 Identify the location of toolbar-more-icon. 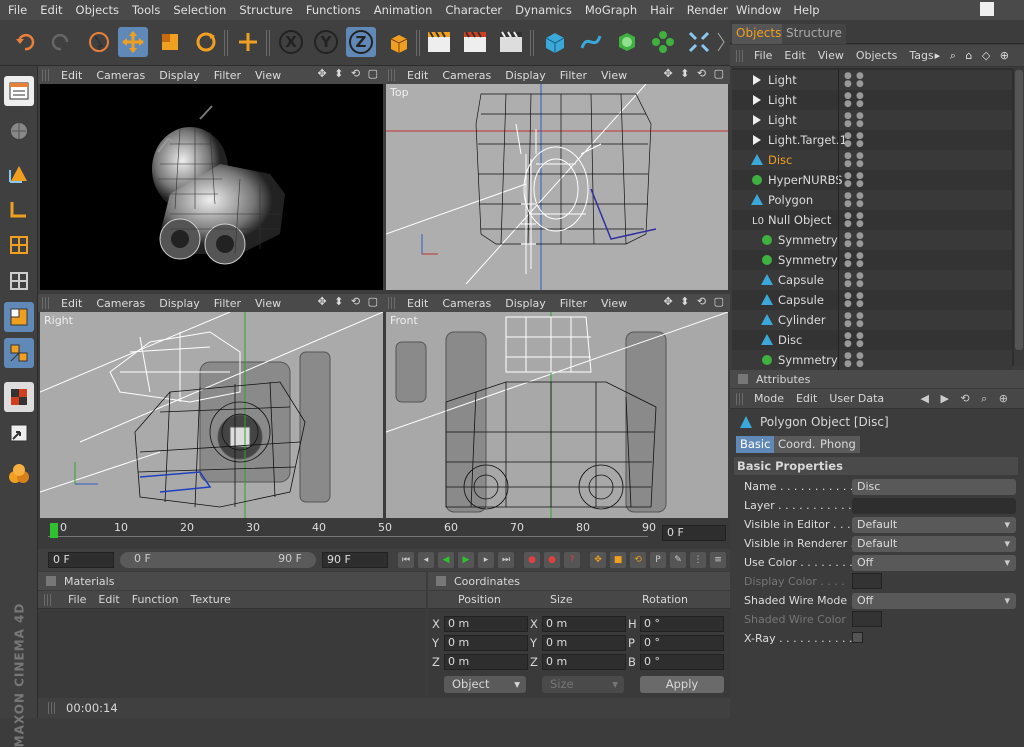
(721, 42).